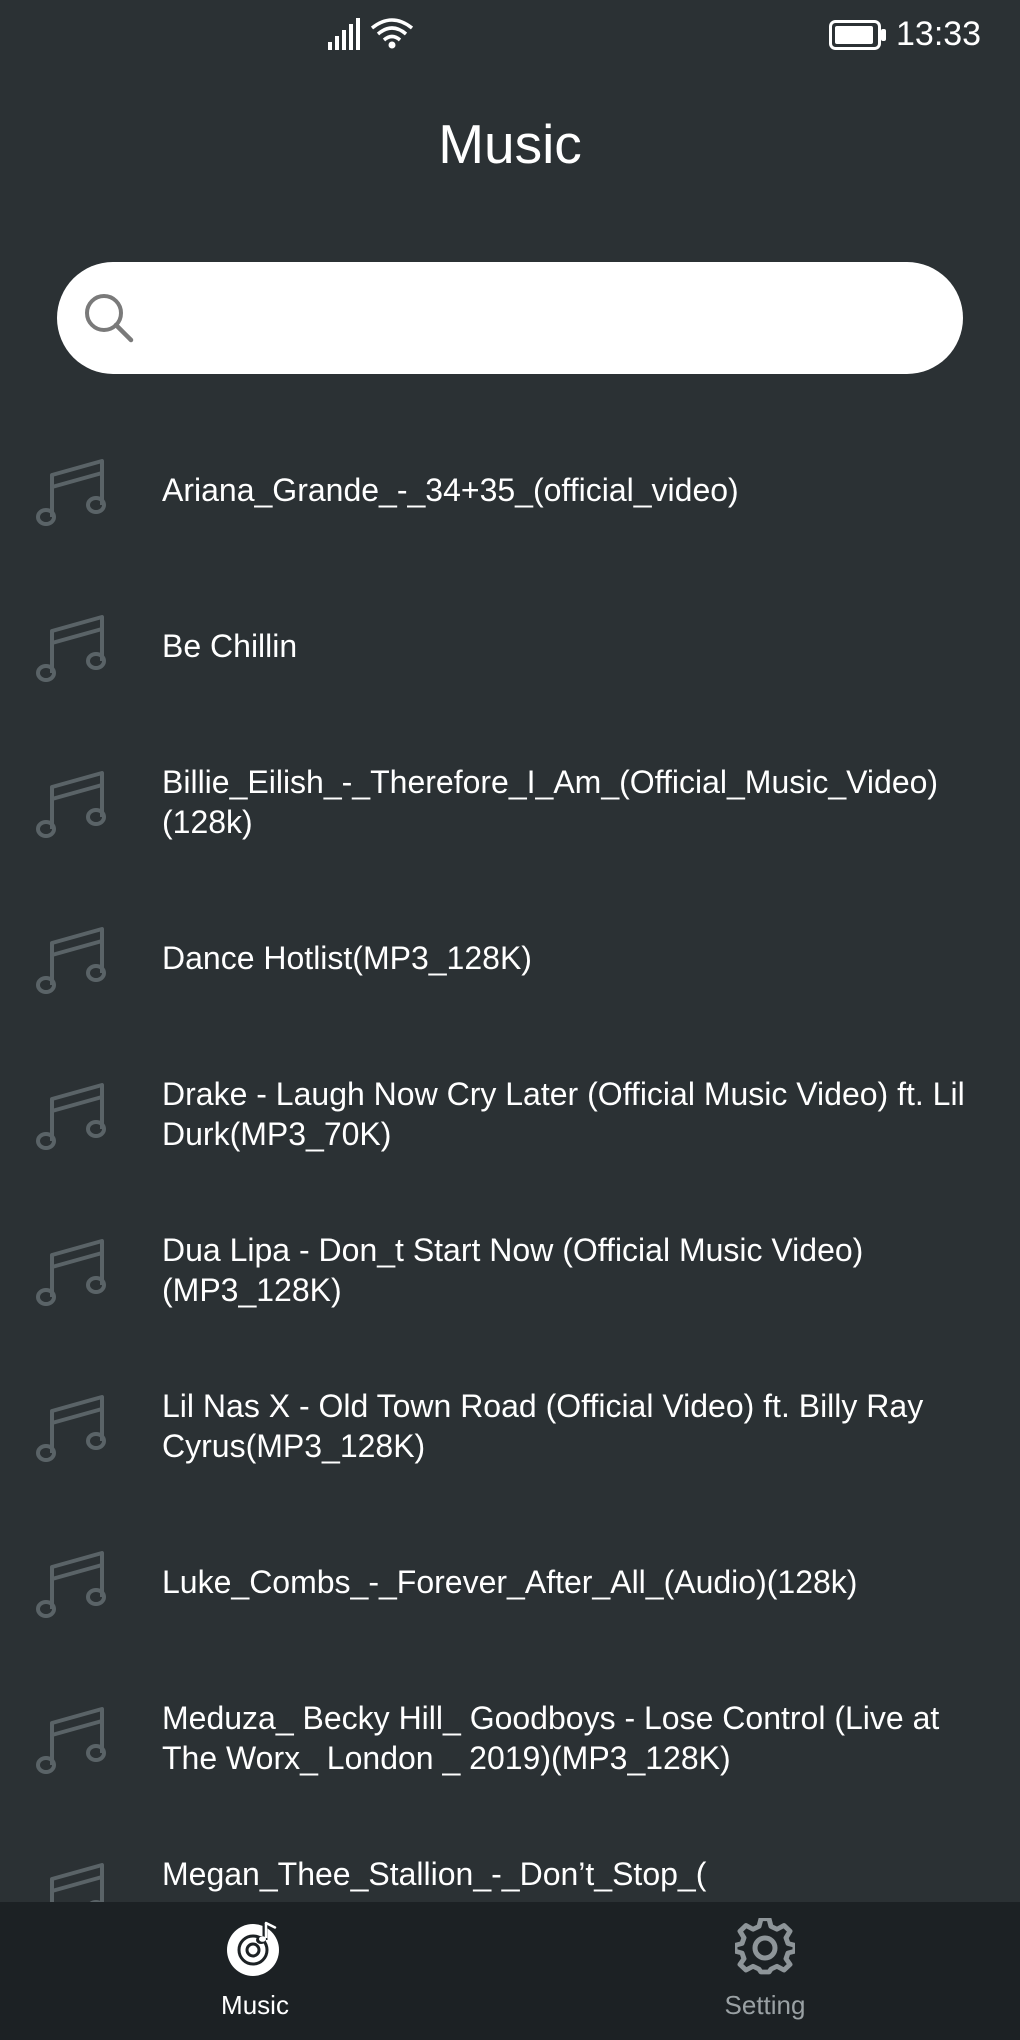  I want to click on song-title: Megan_Thee_Stallion_-_Don’t_Stop_(, so click(434, 1874).